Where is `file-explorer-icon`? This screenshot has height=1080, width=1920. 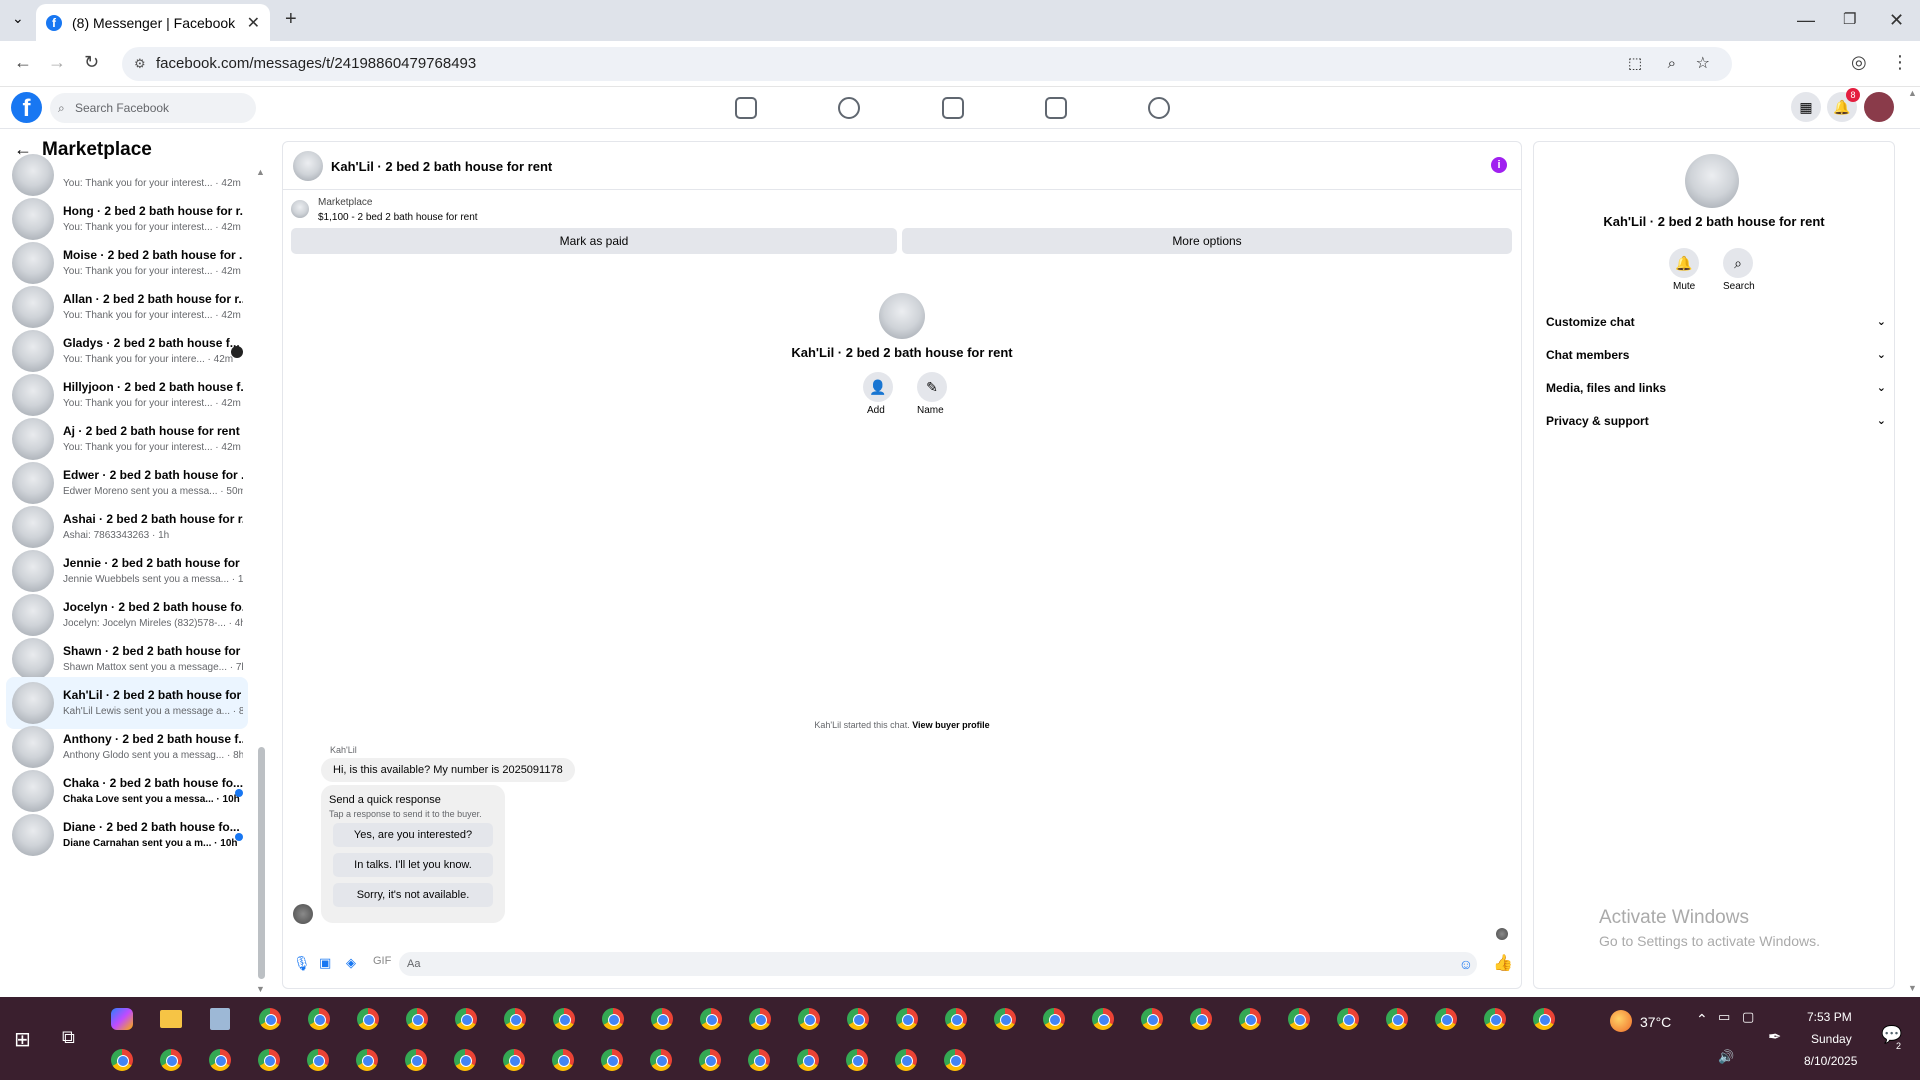
file-explorer-icon is located at coordinates (171, 1019).